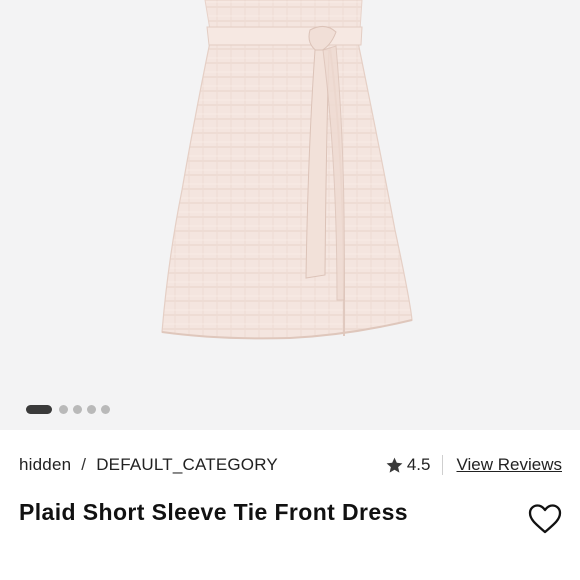 The height and width of the screenshot is (580, 580). Describe the element at coordinates (213, 512) in the screenshot. I see `product-title: Plaid Short Sleeve Tie Front Dress` at that location.